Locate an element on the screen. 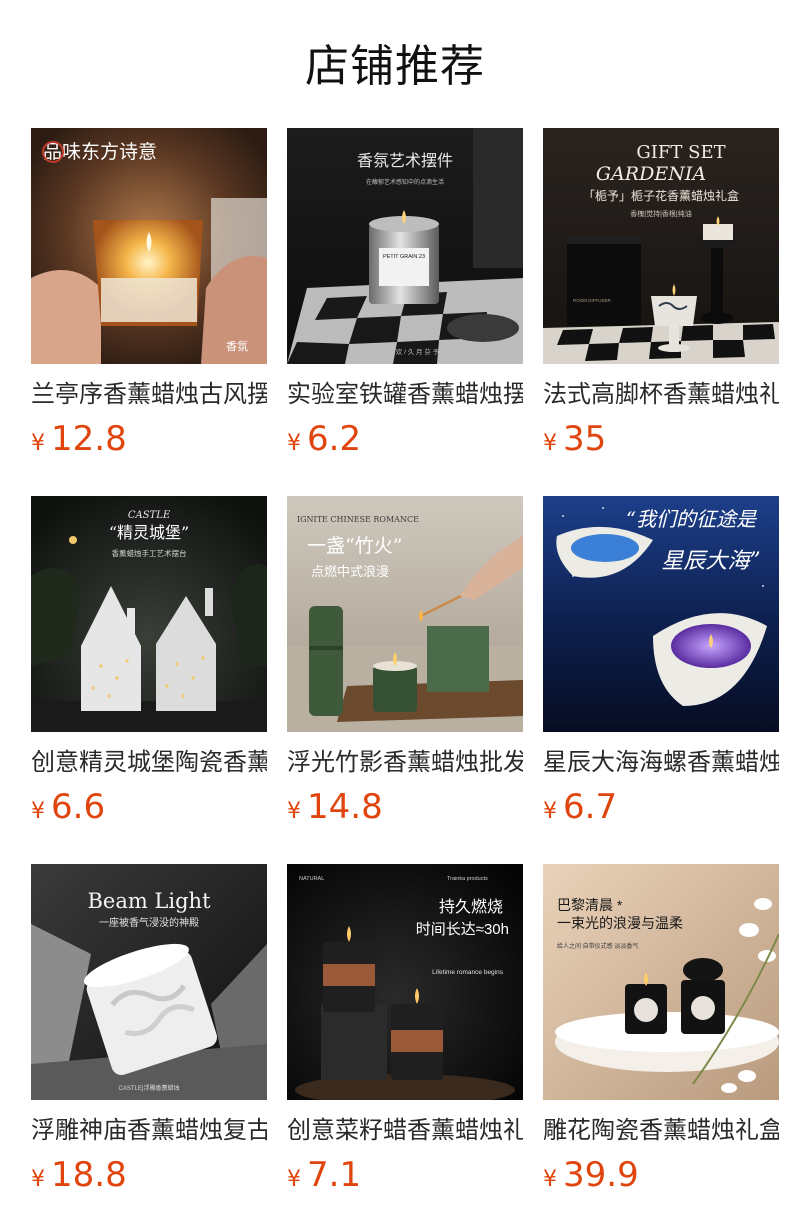 The image size is (790, 1232). product-price: ¥6.2 is located at coordinates (324, 439).